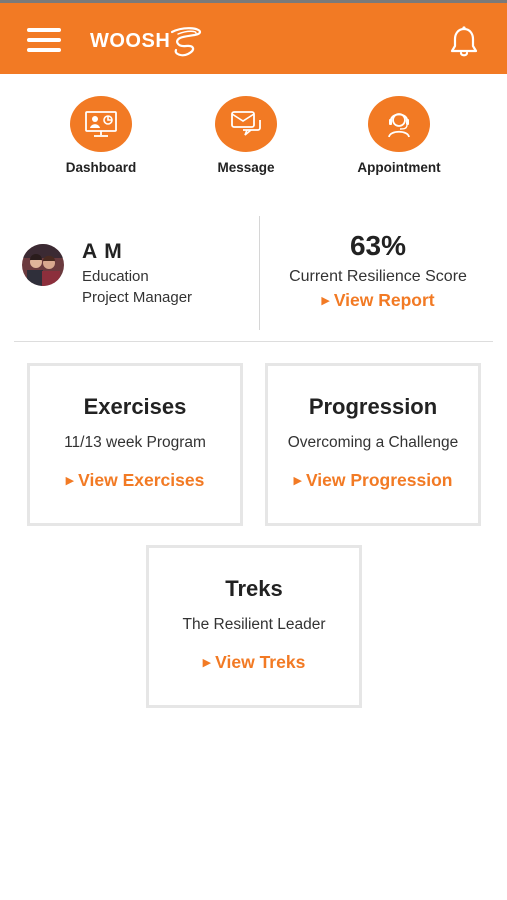 This screenshot has width=507, height=900. What do you see at coordinates (135, 406) in the screenshot?
I see `exercises-title: Exercises` at bounding box center [135, 406].